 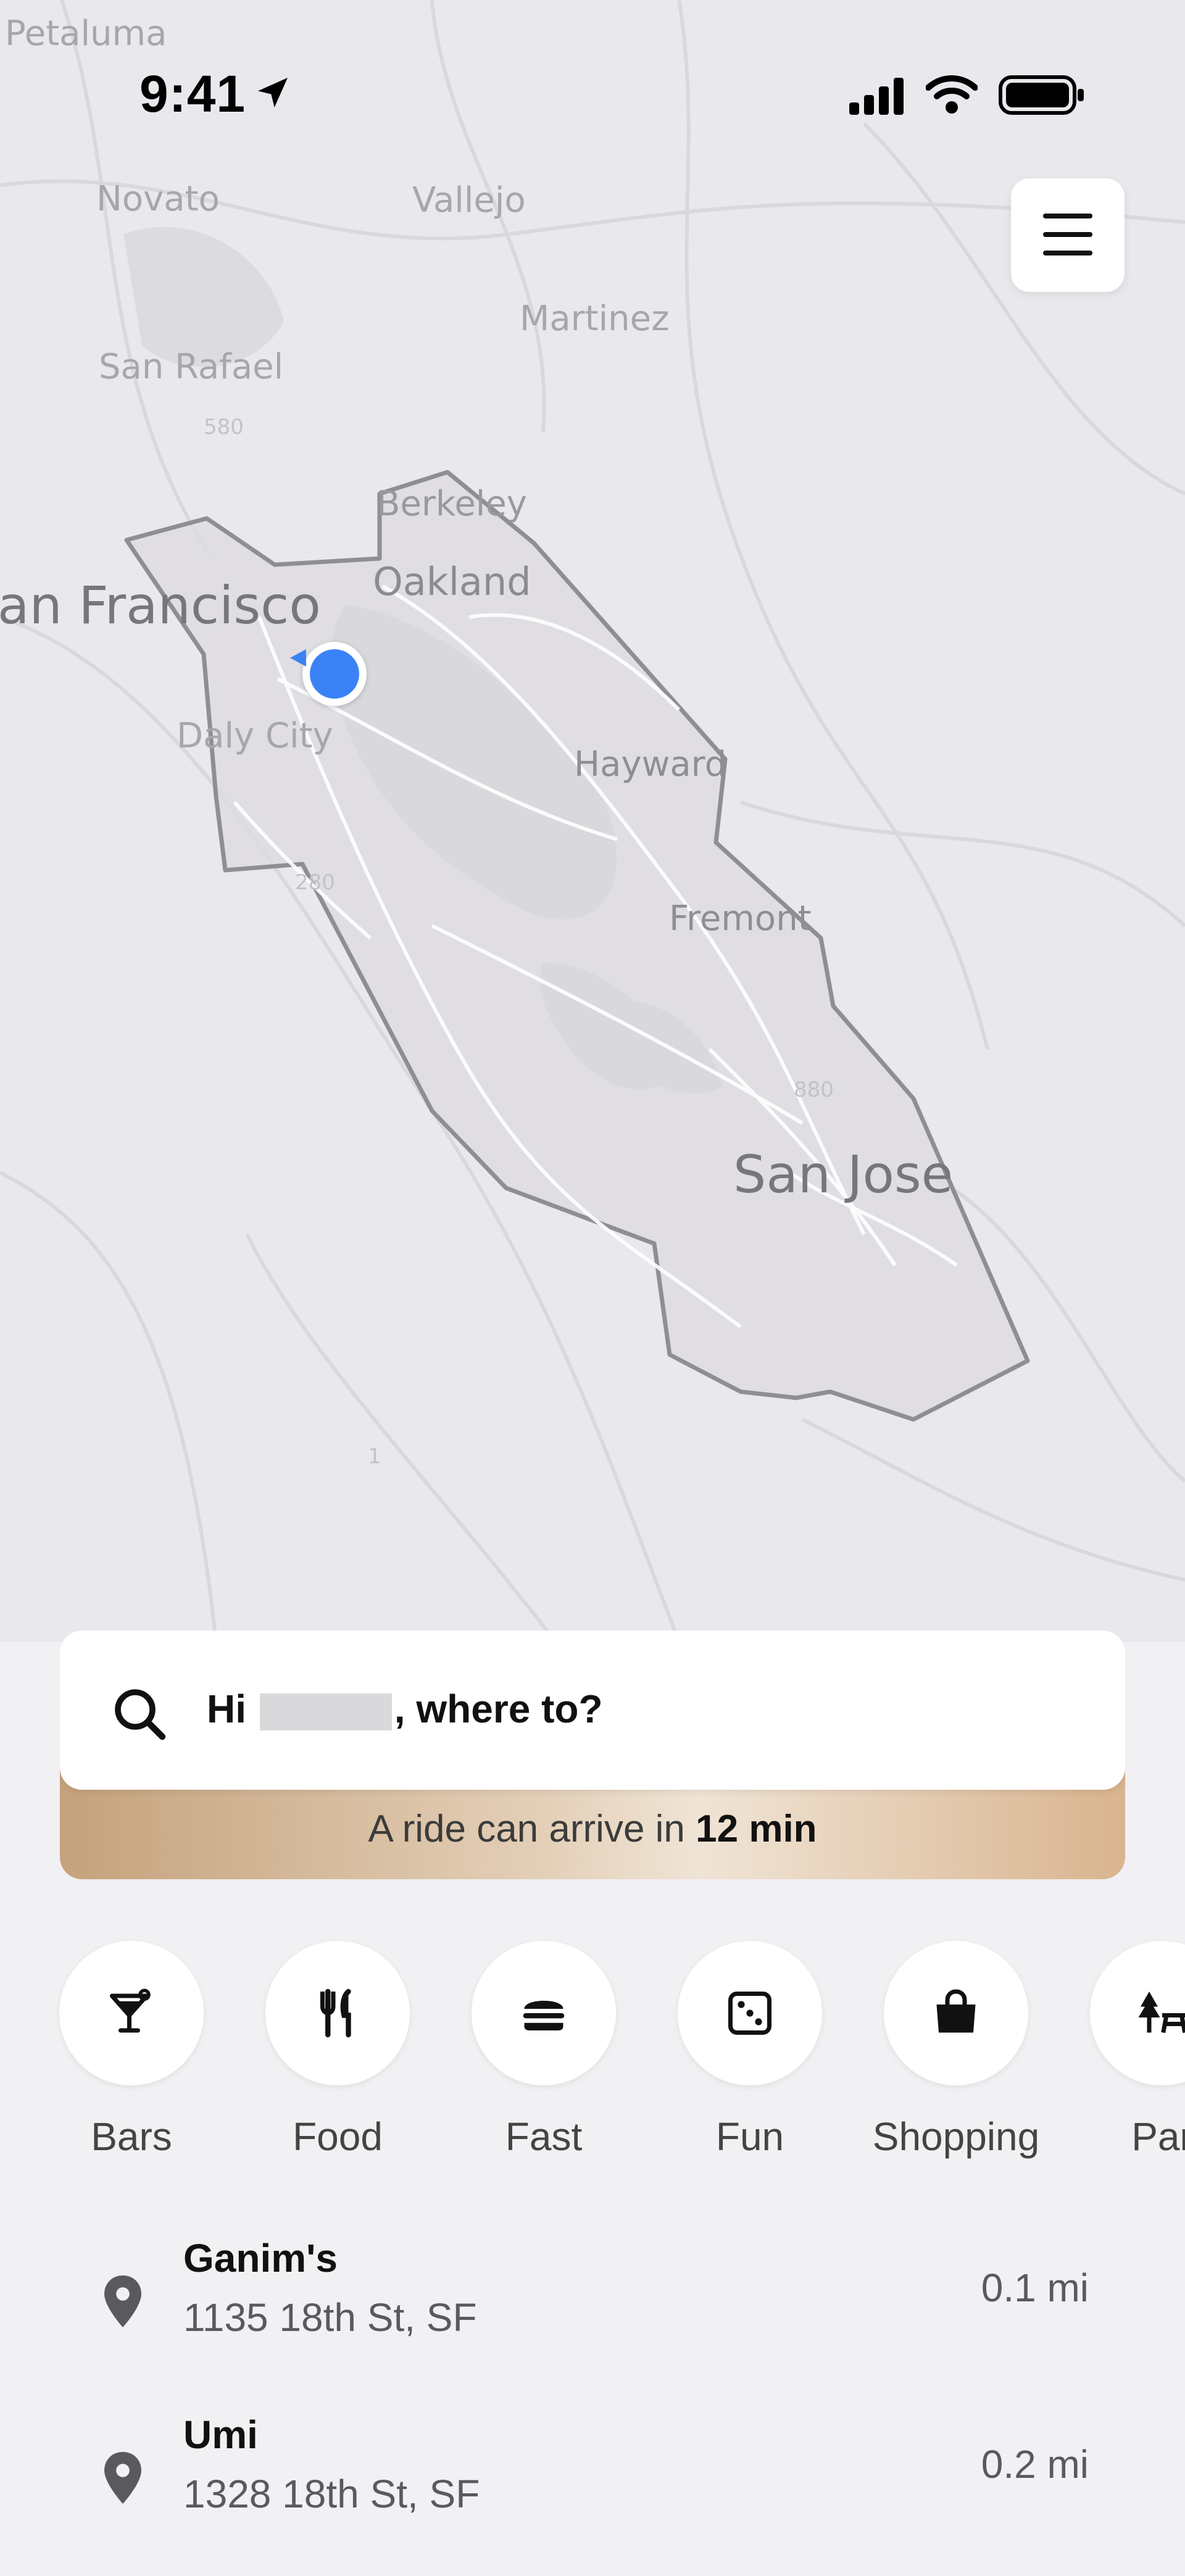 What do you see at coordinates (498, 1709) in the screenshot?
I see `greeting-suffix: , where to?` at bounding box center [498, 1709].